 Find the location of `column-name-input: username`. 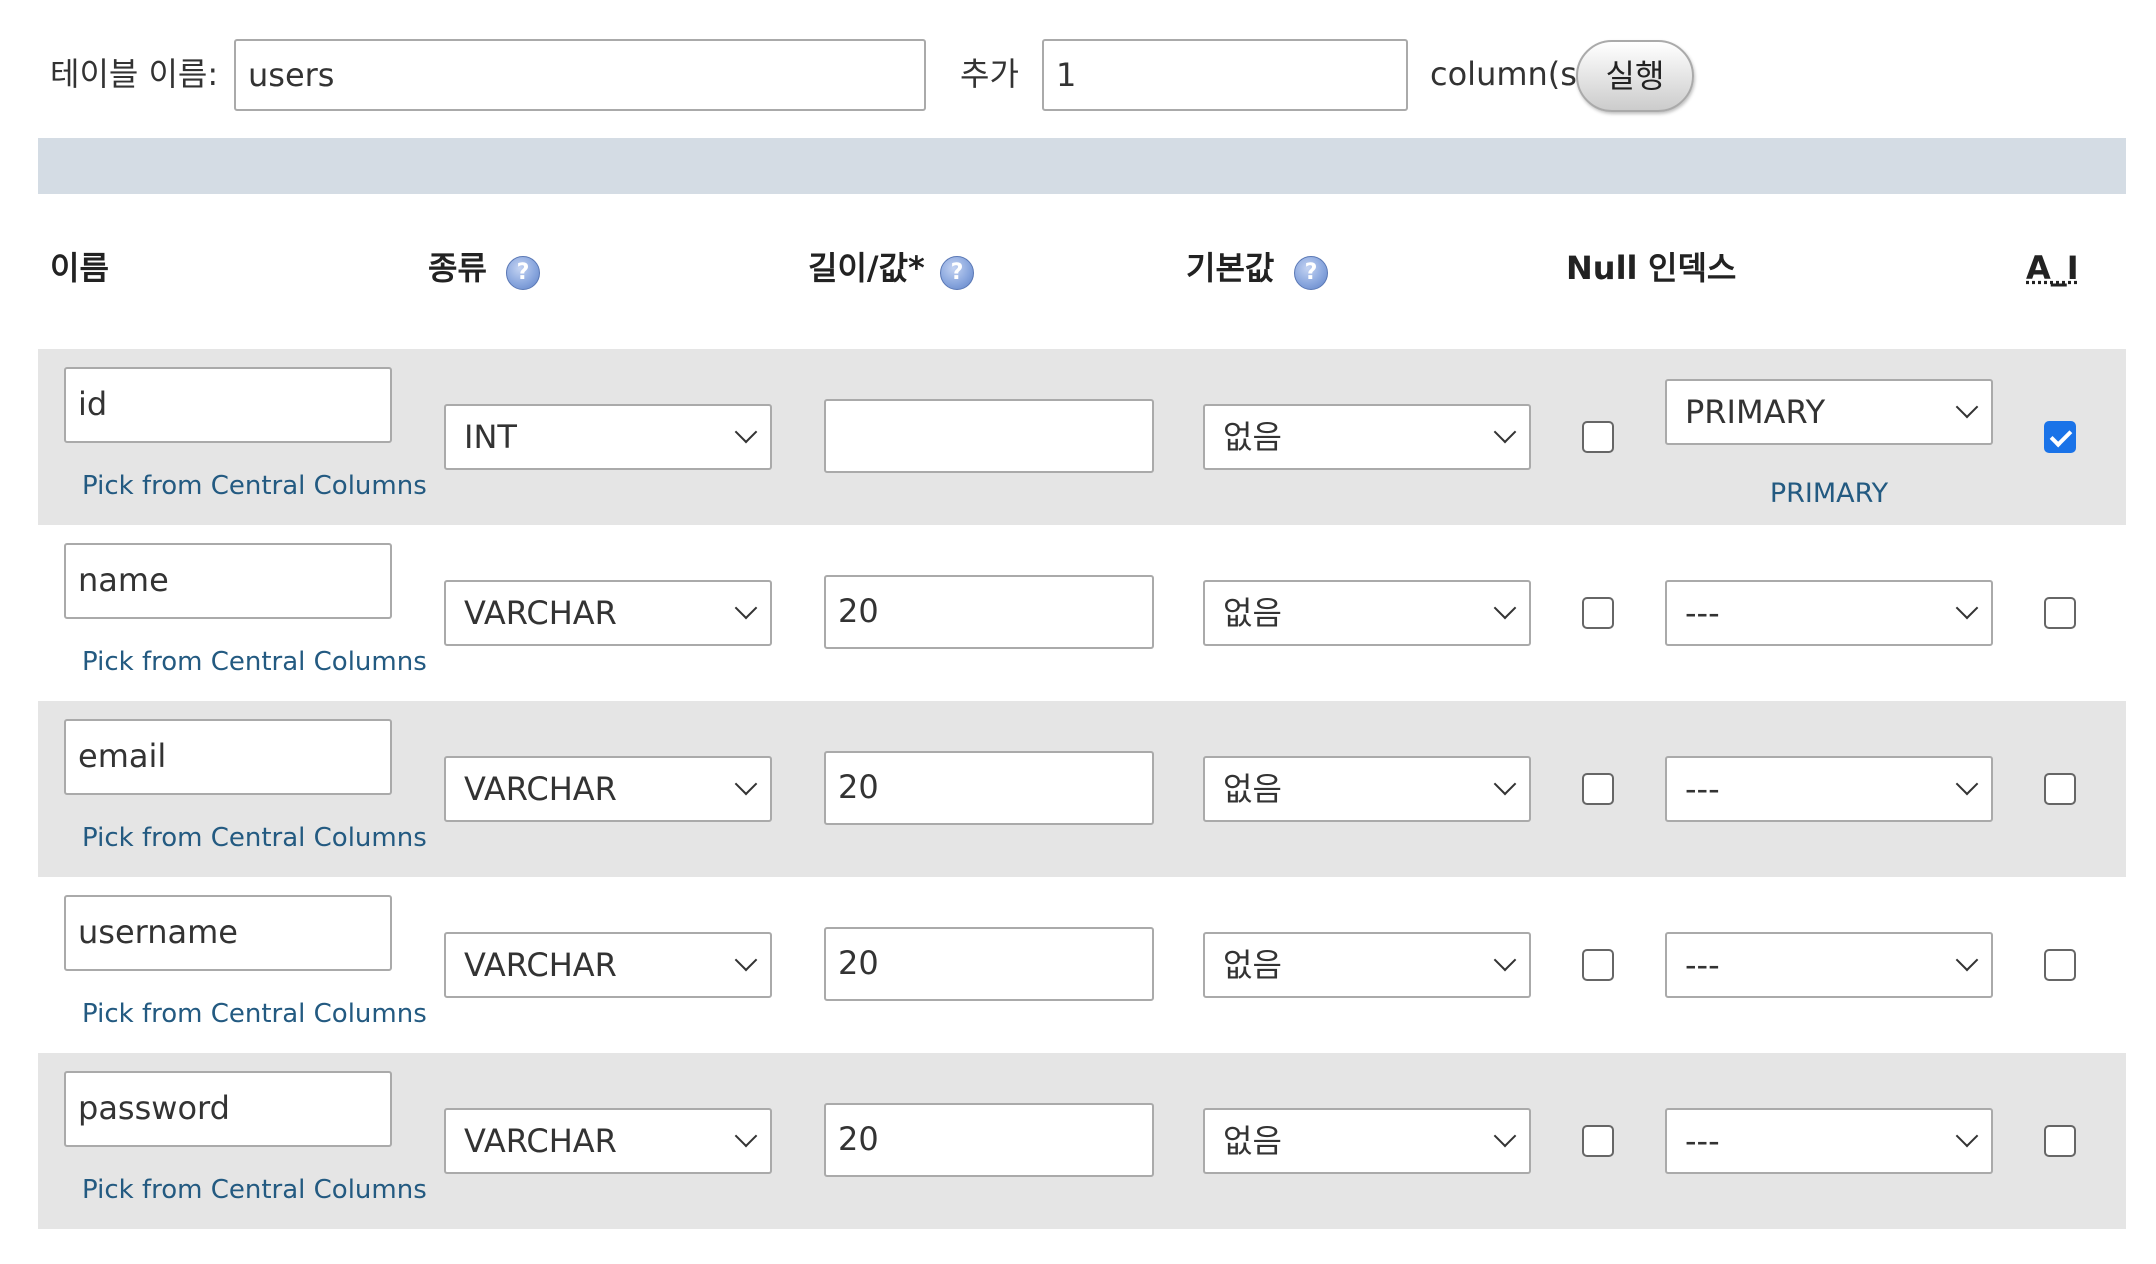

column-name-input: username is located at coordinates (228, 933).